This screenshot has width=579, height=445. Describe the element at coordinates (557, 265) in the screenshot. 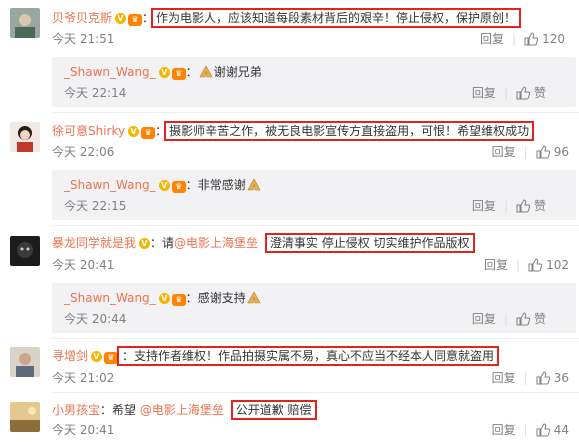

I see `like-count: 102` at that location.